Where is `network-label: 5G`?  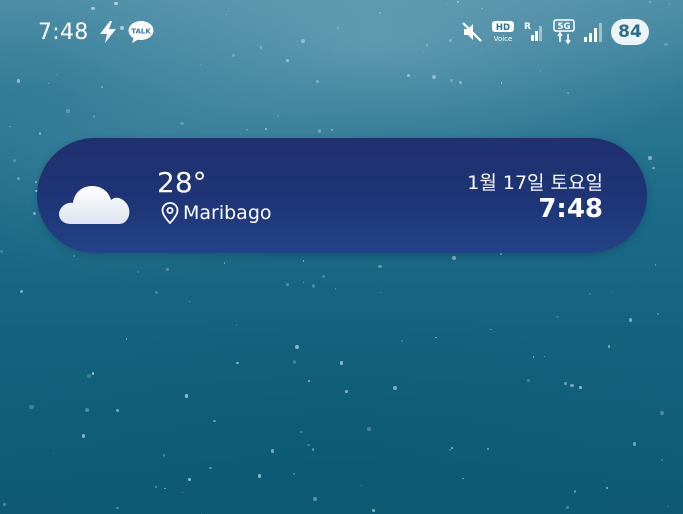 network-label: 5G is located at coordinates (564, 27).